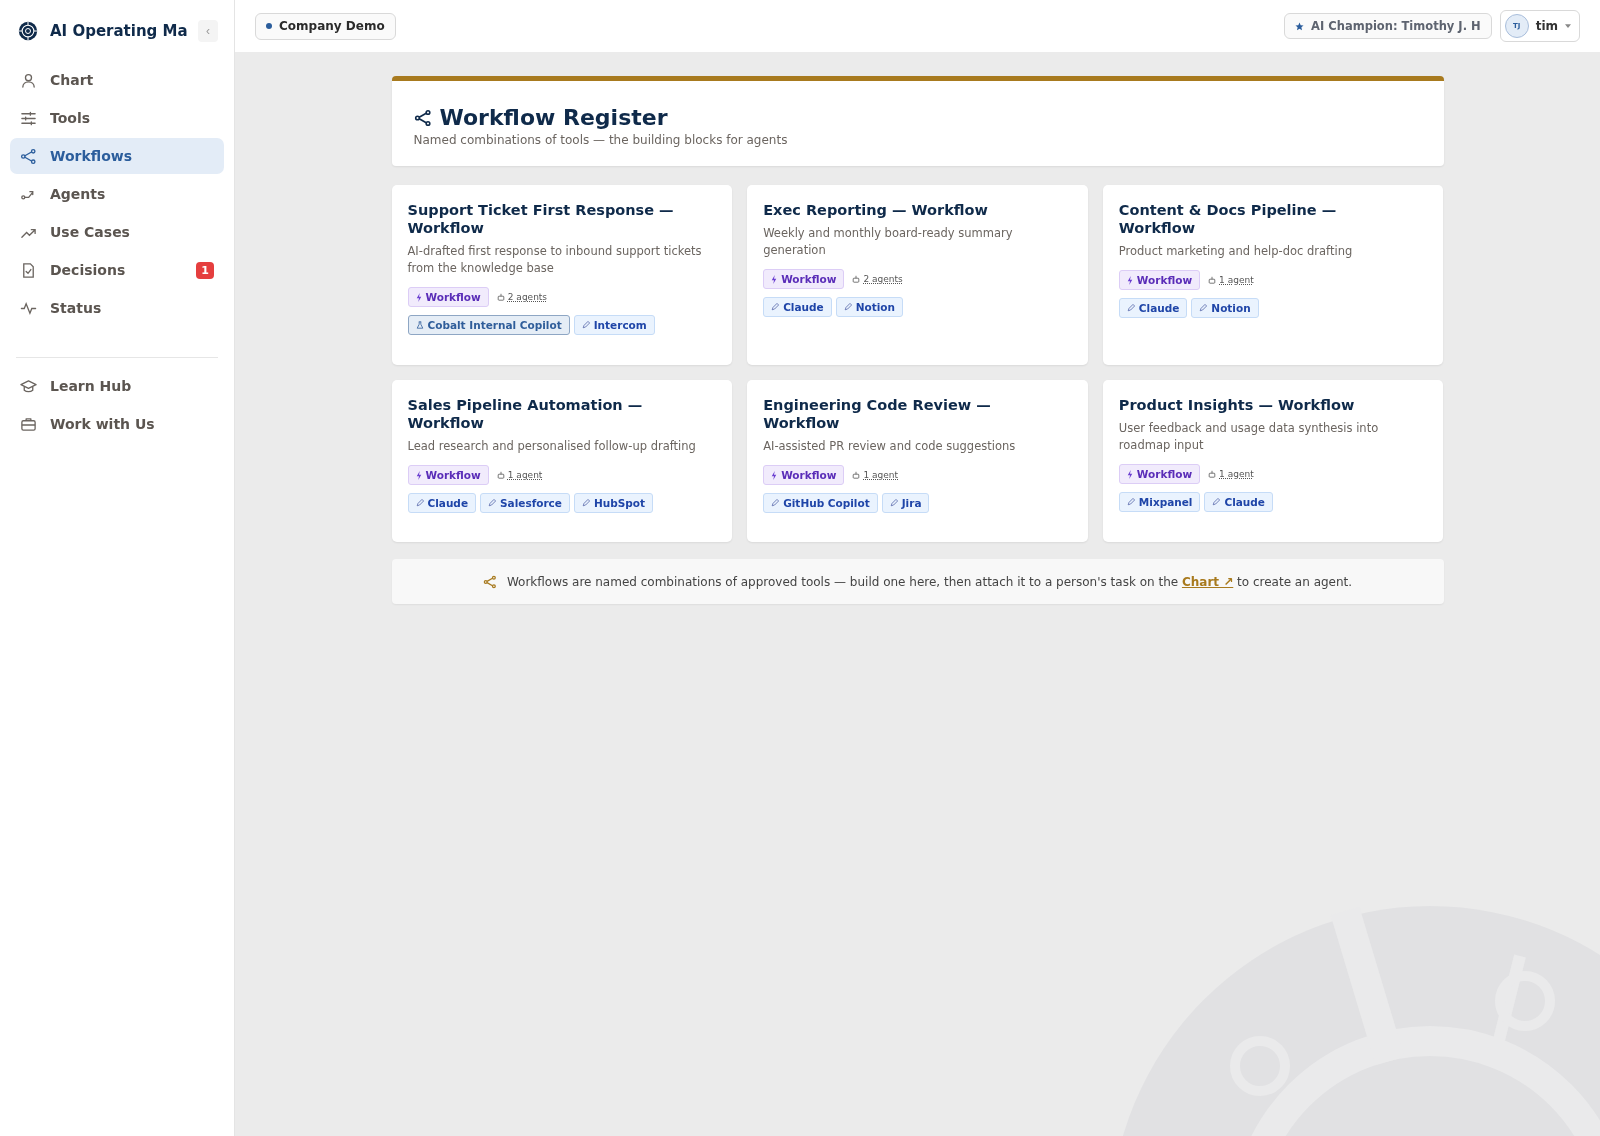 The image size is (1600, 1136). I want to click on info-text: Workflows are named combinations of approved tools — build one here, then attach it to a person's task on the Chart ↗ to create an agent., so click(929, 581).